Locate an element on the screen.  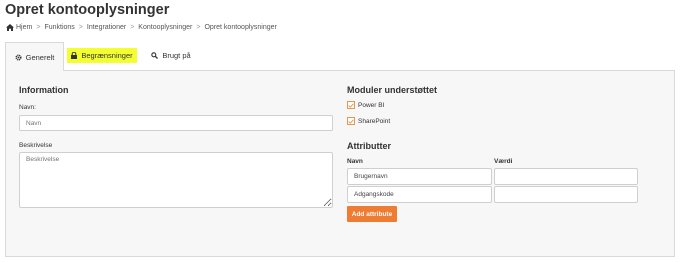
add-attribute-button: Add attribute is located at coordinates (372, 214).